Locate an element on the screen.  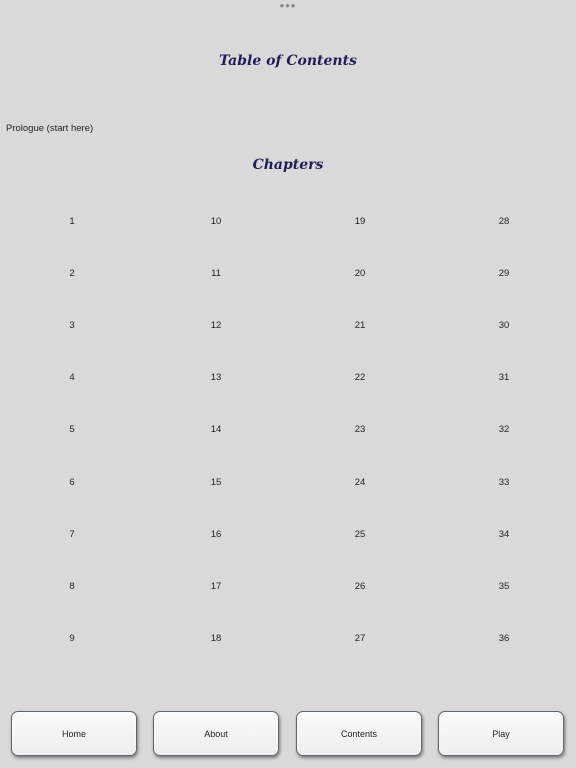
chapters-heading: Chapters is located at coordinates (288, 165).